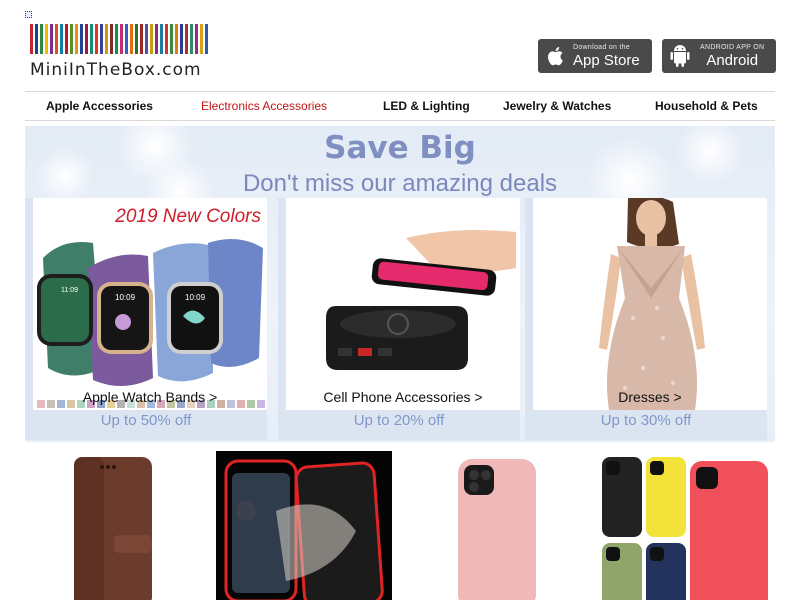  What do you see at coordinates (304, 525) in the screenshot?
I see `product-magnetic-glass-case` at bounding box center [304, 525].